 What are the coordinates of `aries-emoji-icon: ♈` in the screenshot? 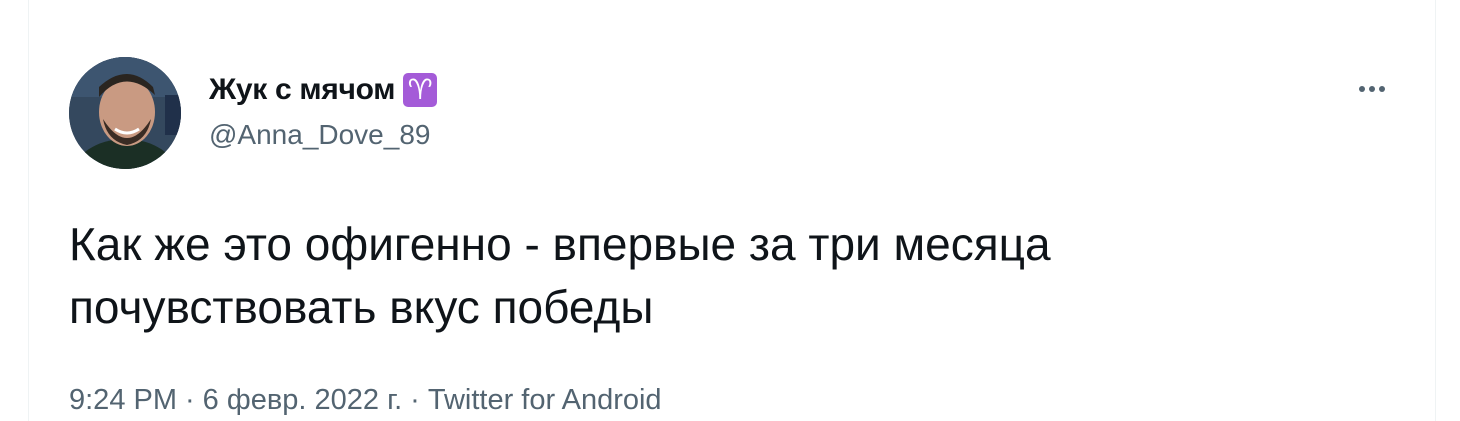 It's located at (420, 90).